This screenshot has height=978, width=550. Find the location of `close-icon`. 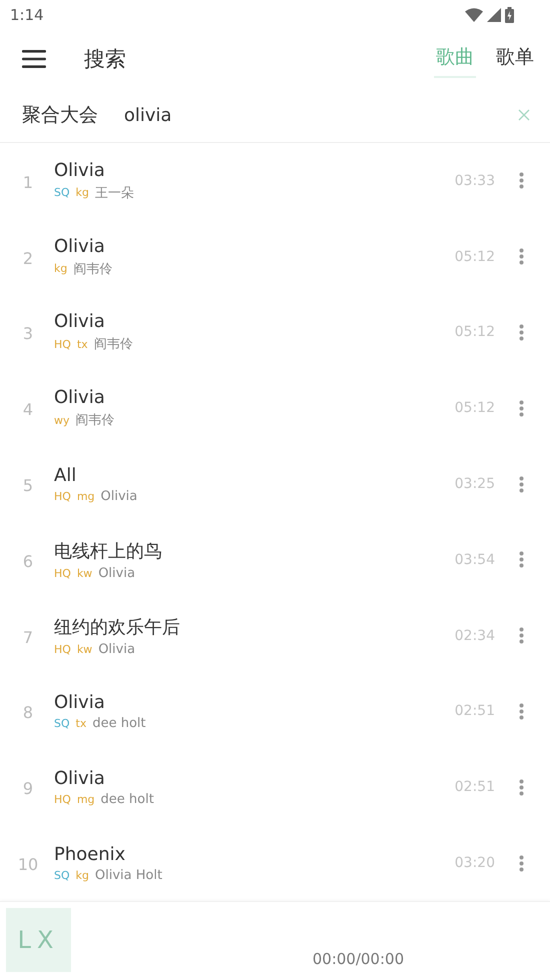

close-icon is located at coordinates (524, 115).